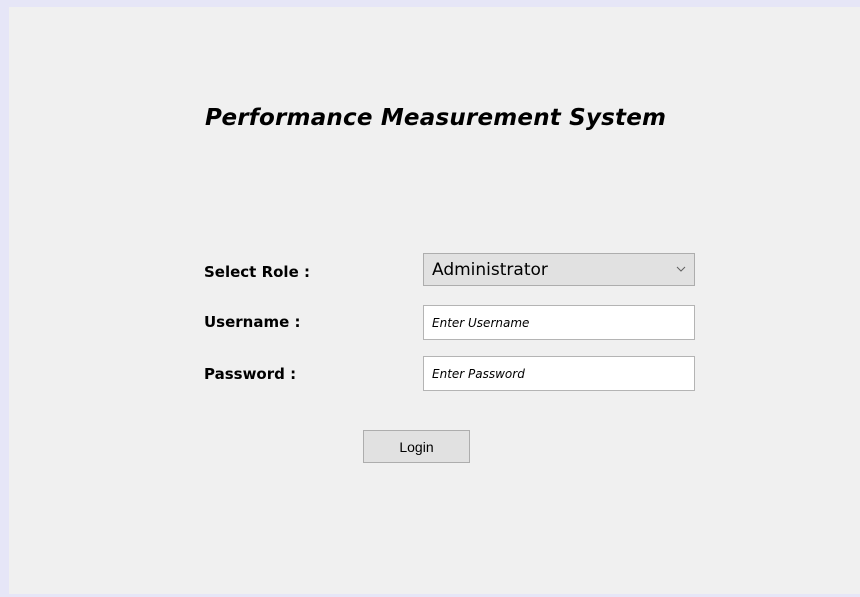  I want to click on role-select-value: Administrator, so click(490, 270).